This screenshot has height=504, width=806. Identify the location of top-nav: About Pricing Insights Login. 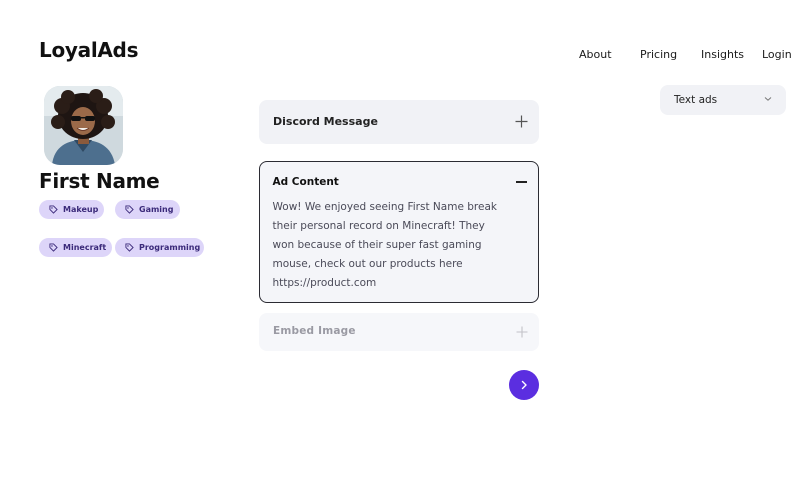
(403, 55).